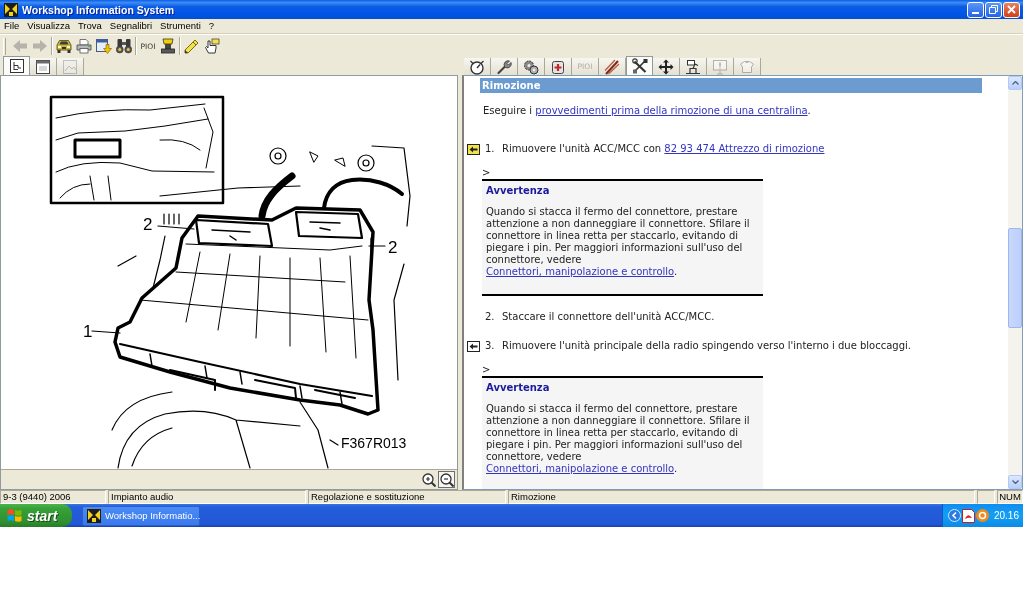  What do you see at coordinates (706, 346) in the screenshot?
I see `step-text: Rimuovere l'unità principale della radio spingendo verso l'interno i due bloccaggi.` at bounding box center [706, 346].